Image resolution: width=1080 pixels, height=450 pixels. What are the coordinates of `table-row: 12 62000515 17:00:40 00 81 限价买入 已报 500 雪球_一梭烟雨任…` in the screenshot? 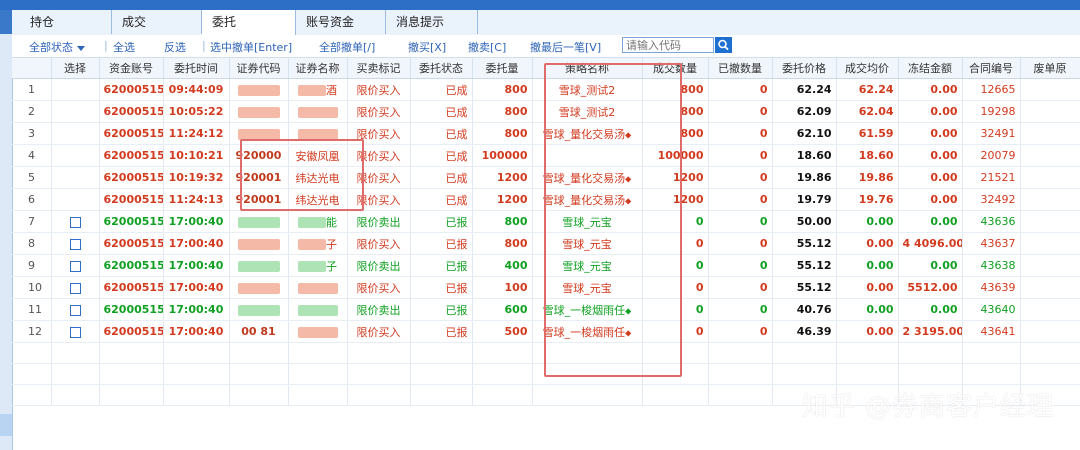 It's located at (546, 331).